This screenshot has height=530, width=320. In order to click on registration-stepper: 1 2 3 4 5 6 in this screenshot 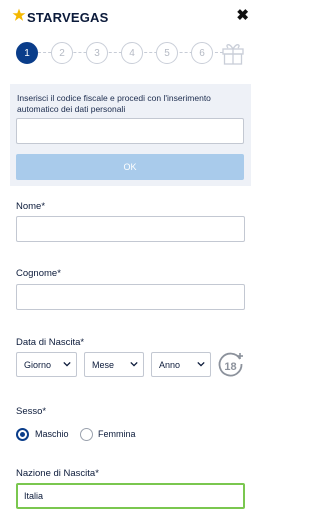, I will do `click(131, 53)`.